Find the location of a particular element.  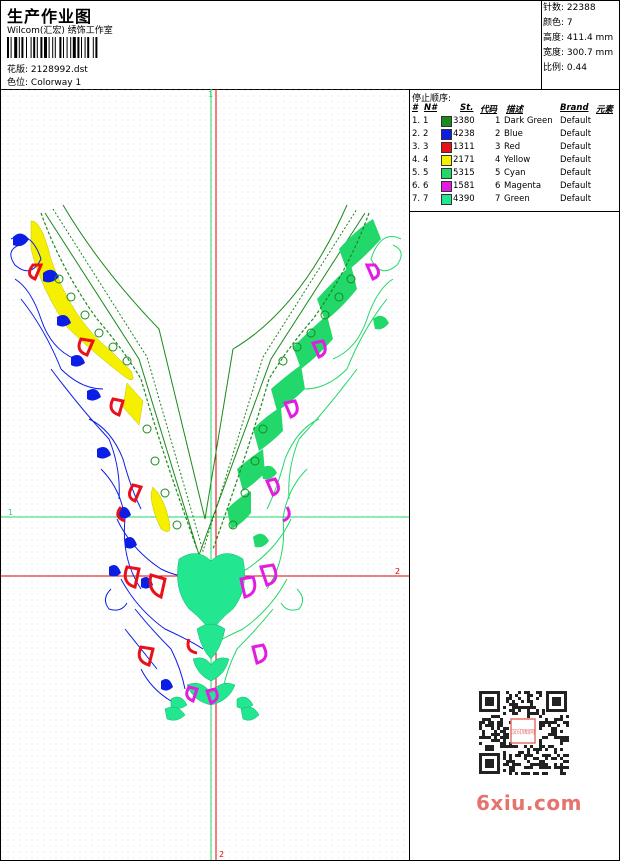

stat-label: 高度: is located at coordinates (554, 38).